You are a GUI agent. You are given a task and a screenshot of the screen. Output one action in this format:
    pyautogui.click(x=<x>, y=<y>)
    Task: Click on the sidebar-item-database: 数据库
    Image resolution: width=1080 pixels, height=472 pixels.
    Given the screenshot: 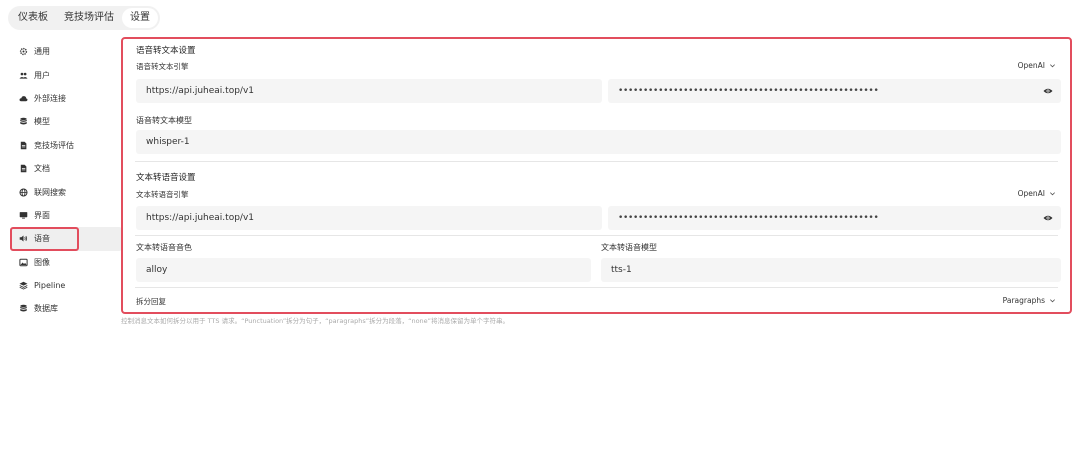 What is the action you would take?
    pyautogui.click(x=66, y=308)
    